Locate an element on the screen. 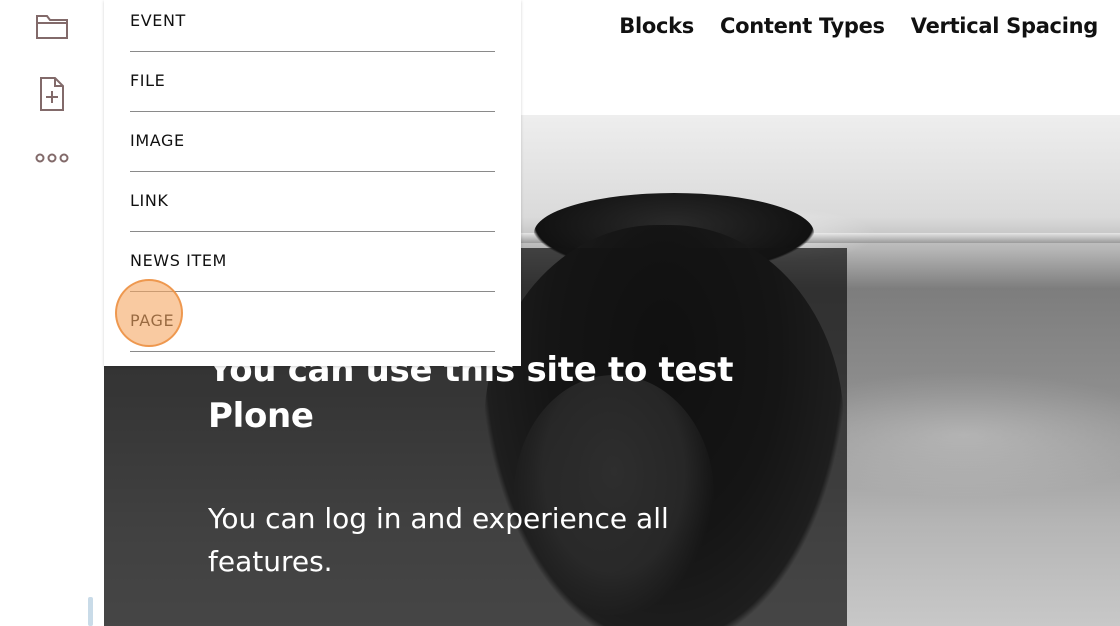 The image size is (1120, 626). contents-button is located at coordinates (52, 26).